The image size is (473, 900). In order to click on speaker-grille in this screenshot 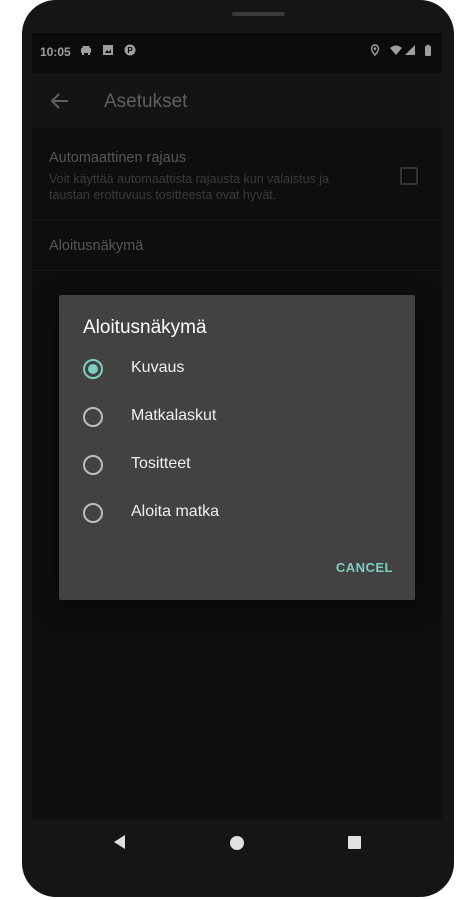, I will do `click(258, 14)`.